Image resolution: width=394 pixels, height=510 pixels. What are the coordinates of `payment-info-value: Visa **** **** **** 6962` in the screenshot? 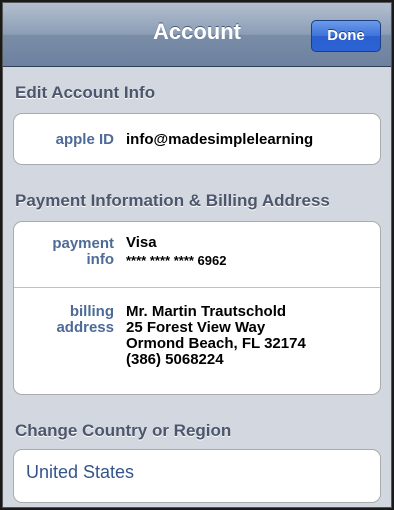 It's located at (250, 252).